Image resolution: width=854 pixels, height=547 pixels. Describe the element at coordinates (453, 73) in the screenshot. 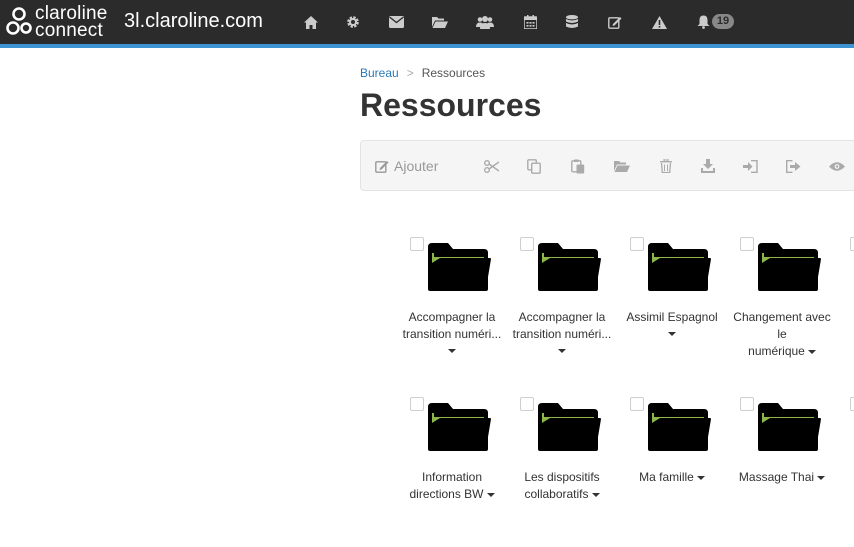

I see `breadcrumb-current: Ressources` at that location.